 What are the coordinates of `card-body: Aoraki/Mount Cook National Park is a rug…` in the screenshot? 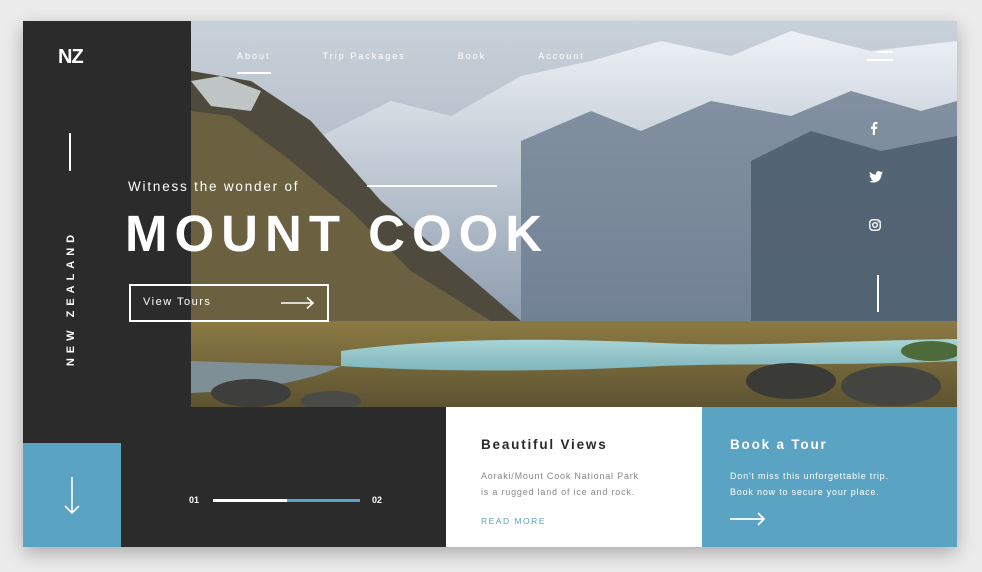 It's located at (581, 484).